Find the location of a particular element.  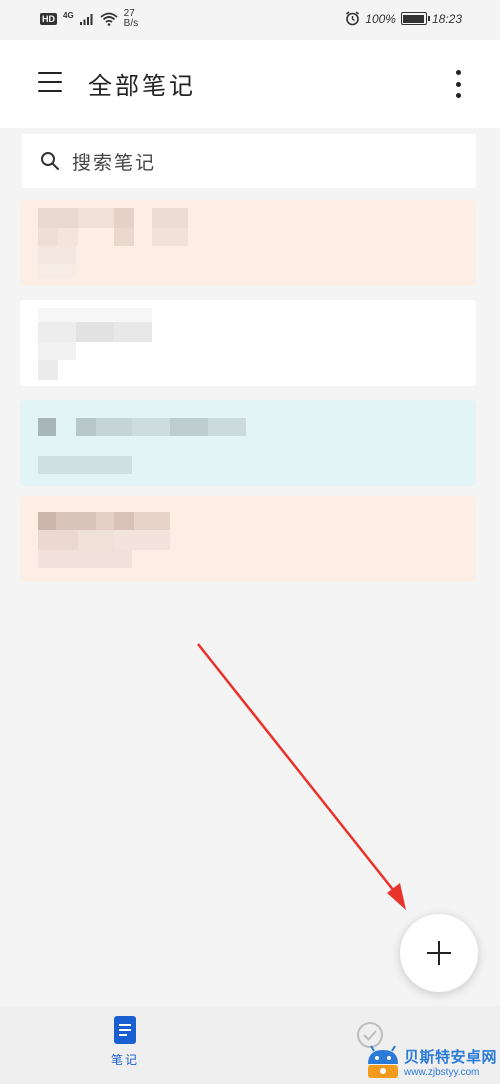

watermark-text: 贝斯特安卓网 www.zjbstyy.com is located at coordinates (450, 1062).